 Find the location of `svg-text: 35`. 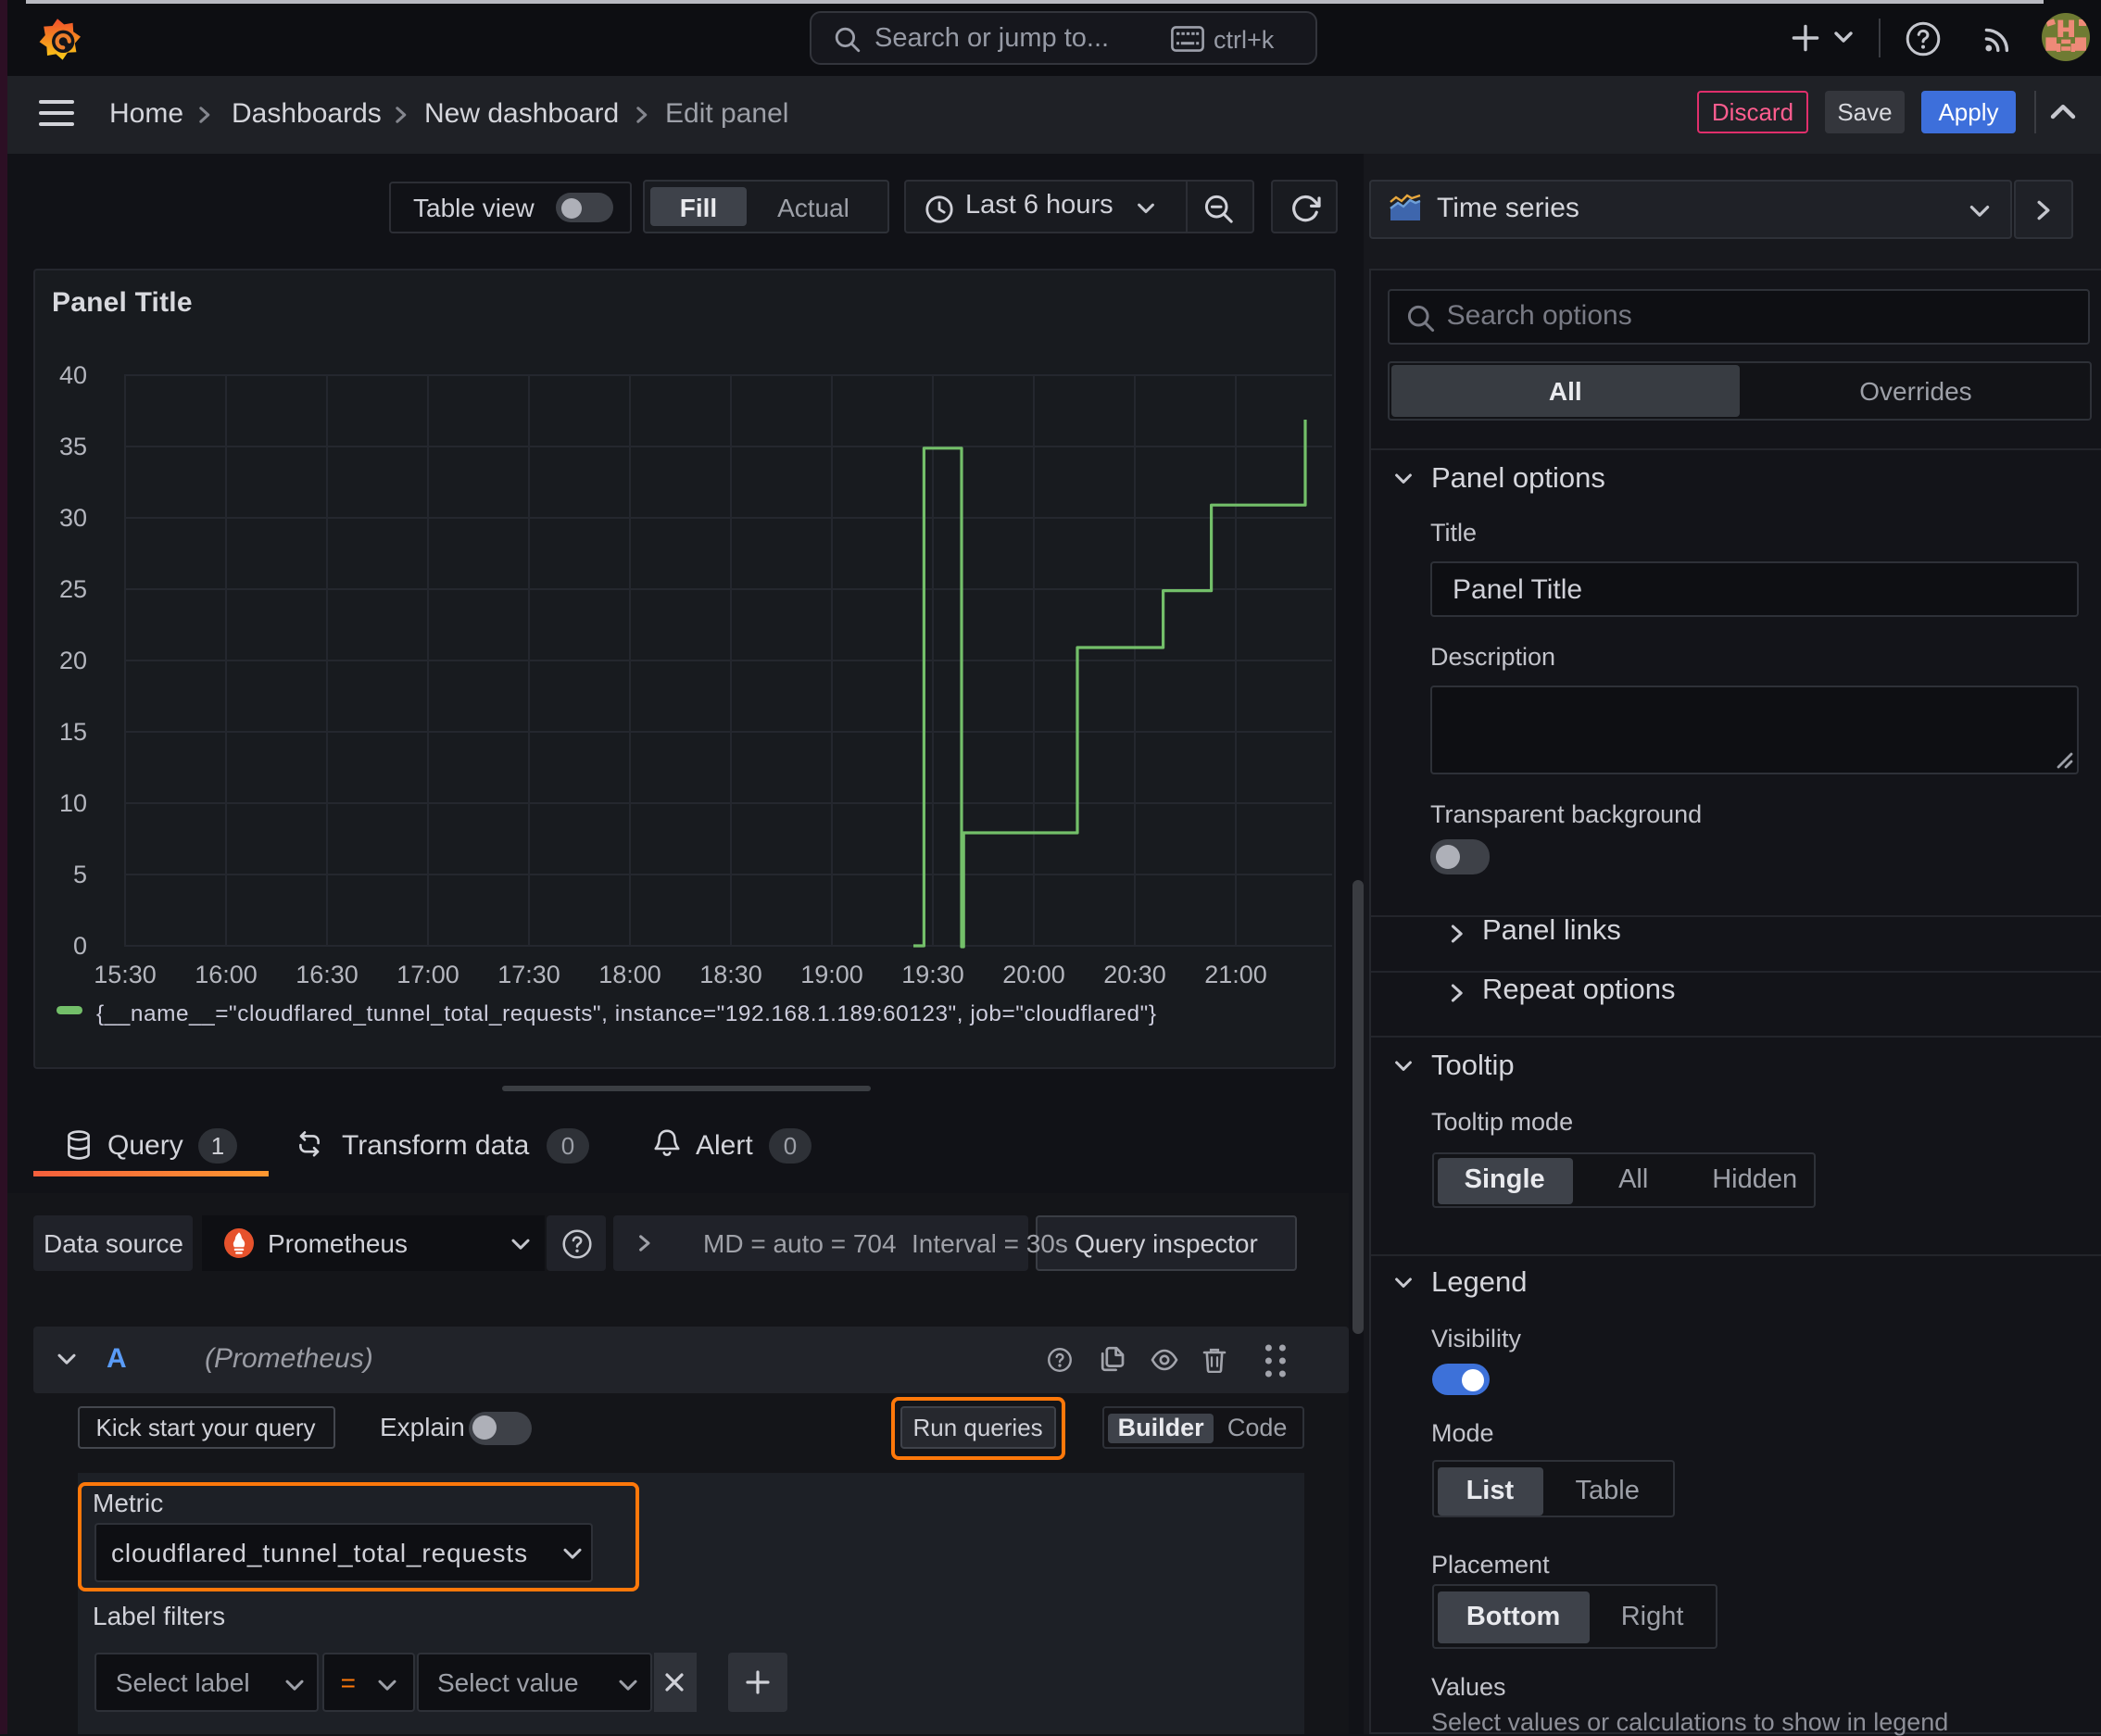

svg-text: 35 is located at coordinates (72, 445).